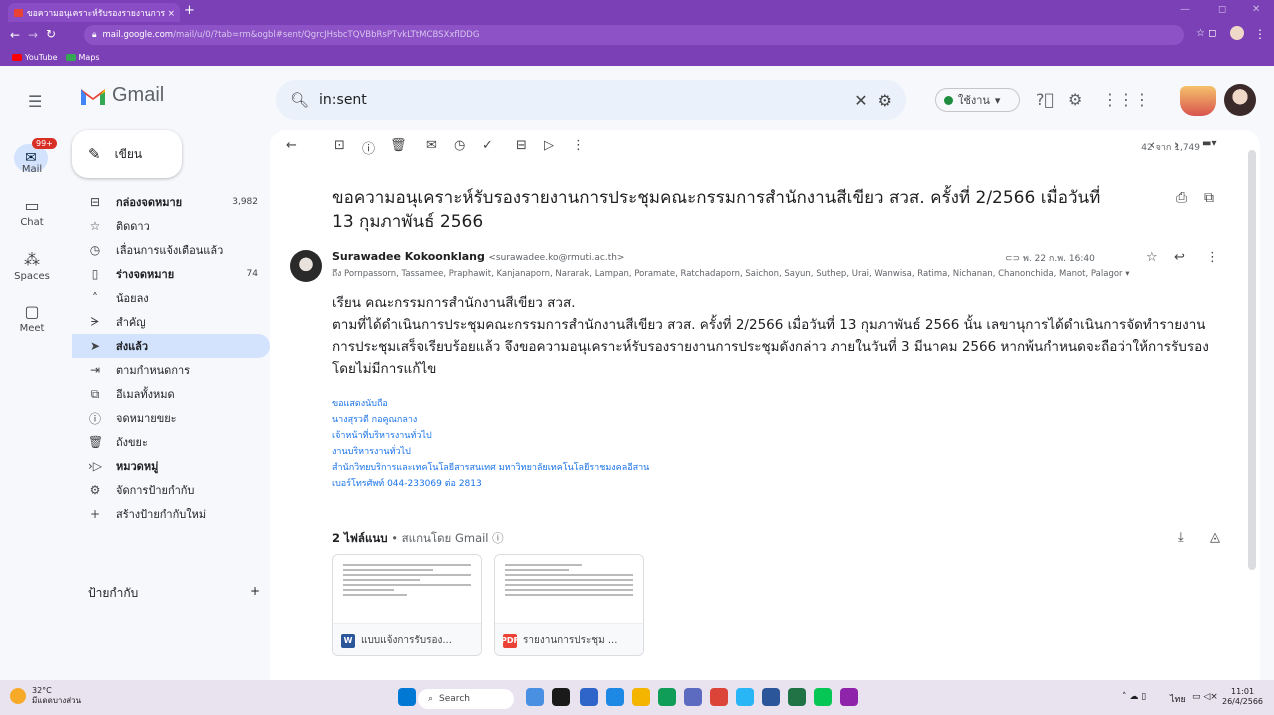 Image resolution: width=1274 pixels, height=715 pixels. I want to click on labels-heading: ป้ายกำกับ, so click(113, 593).